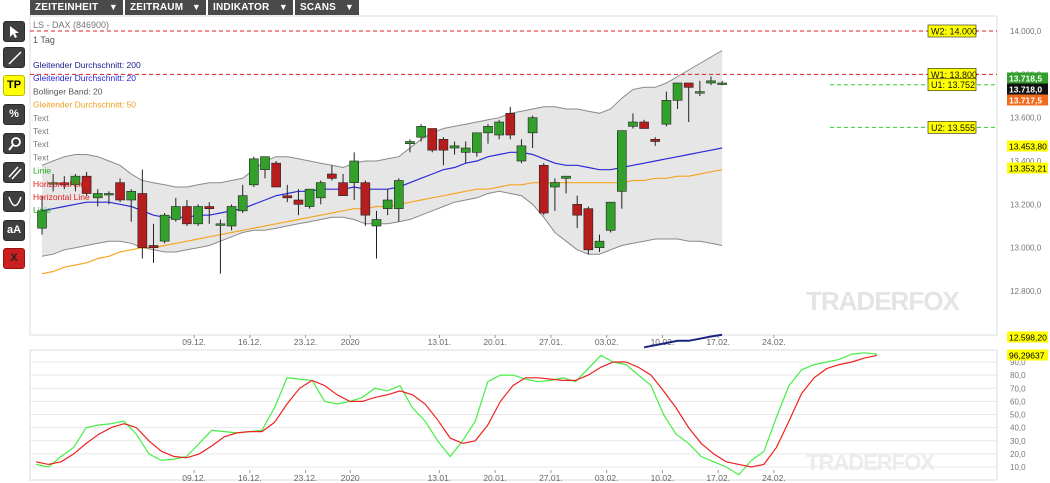 This screenshot has height=483, width=1050. I want to click on interval-label: 1 Tag, so click(44, 40).